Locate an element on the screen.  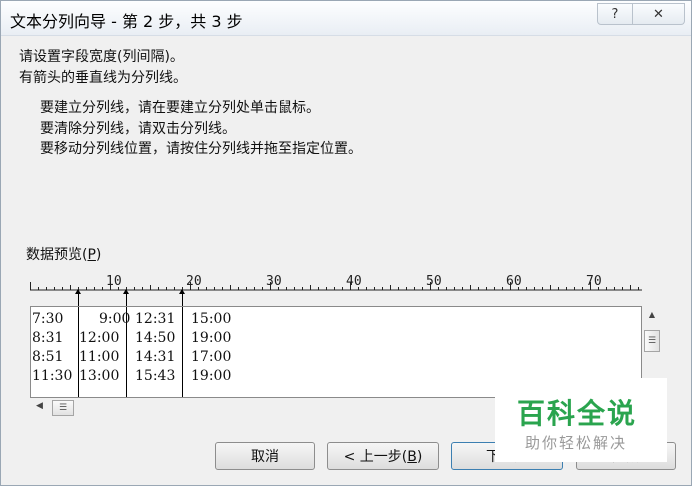
close-button: ✕ is located at coordinates (659, 14).